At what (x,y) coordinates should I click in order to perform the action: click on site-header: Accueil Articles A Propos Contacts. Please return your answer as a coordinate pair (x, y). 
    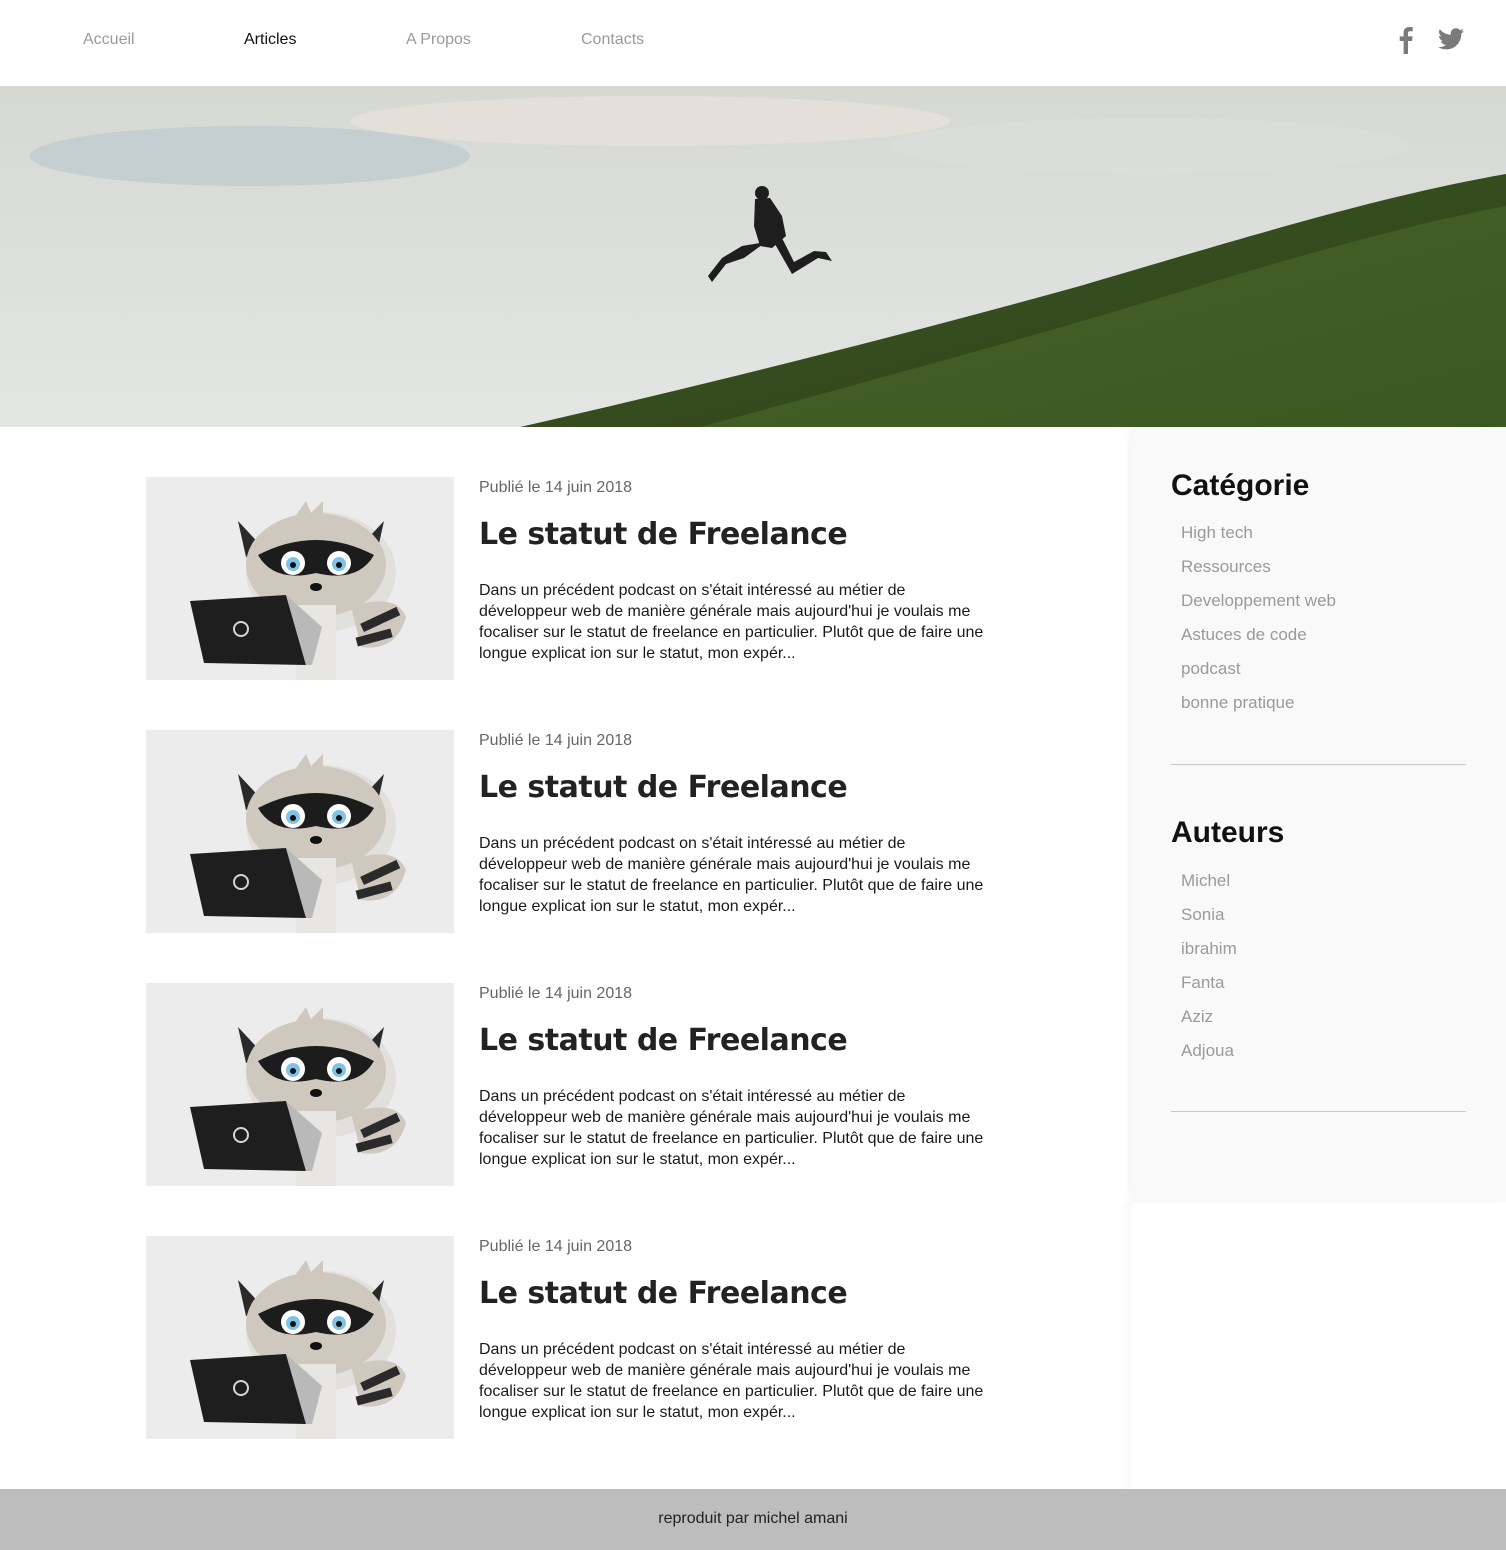
    Looking at the image, I should click on (753, 43).